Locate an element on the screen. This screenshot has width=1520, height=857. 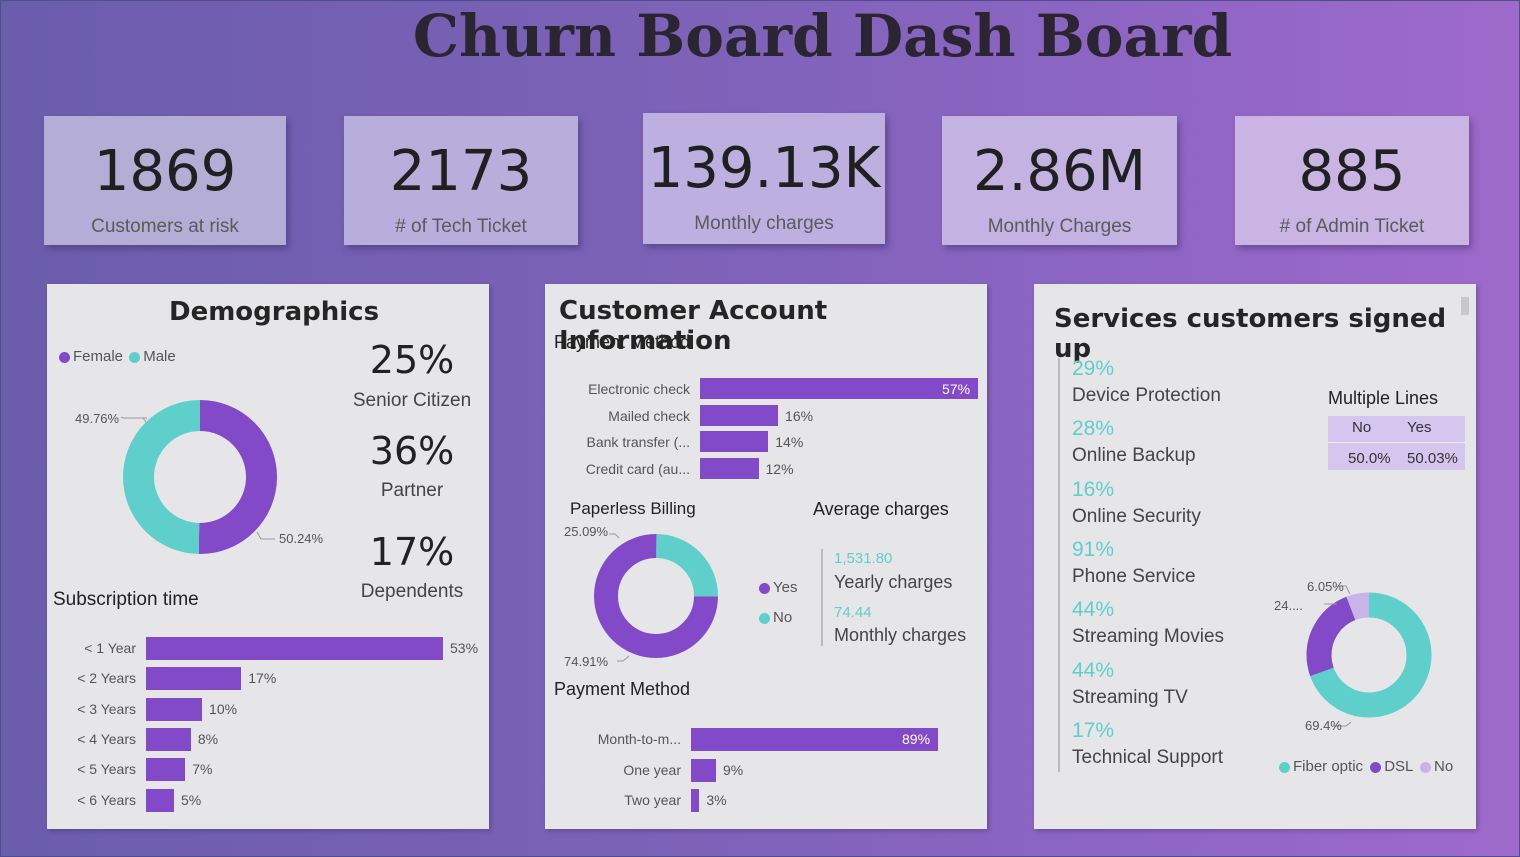
legend-item-fiber: Fiber optic is located at coordinates (1321, 766).